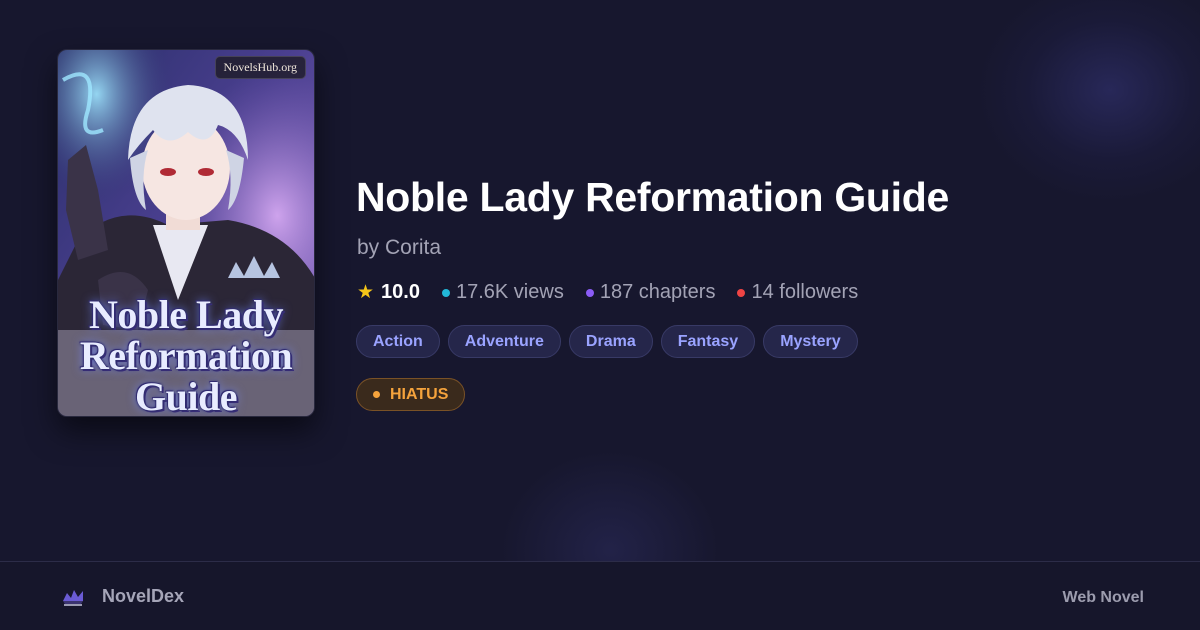 Image resolution: width=1200 pixels, height=630 pixels. What do you see at coordinates (805, 292) in the screenshot?
I see `followers-value: 14 followers` at bounding box center [805, 292].